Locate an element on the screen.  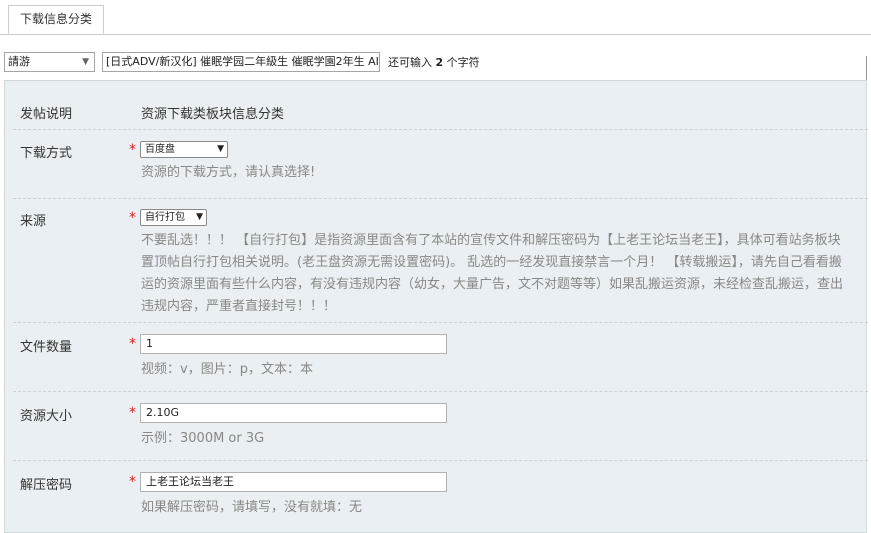
source-hint-line: 违规内容，严重者直接封号！！！ is located at coordinates (239, 306).